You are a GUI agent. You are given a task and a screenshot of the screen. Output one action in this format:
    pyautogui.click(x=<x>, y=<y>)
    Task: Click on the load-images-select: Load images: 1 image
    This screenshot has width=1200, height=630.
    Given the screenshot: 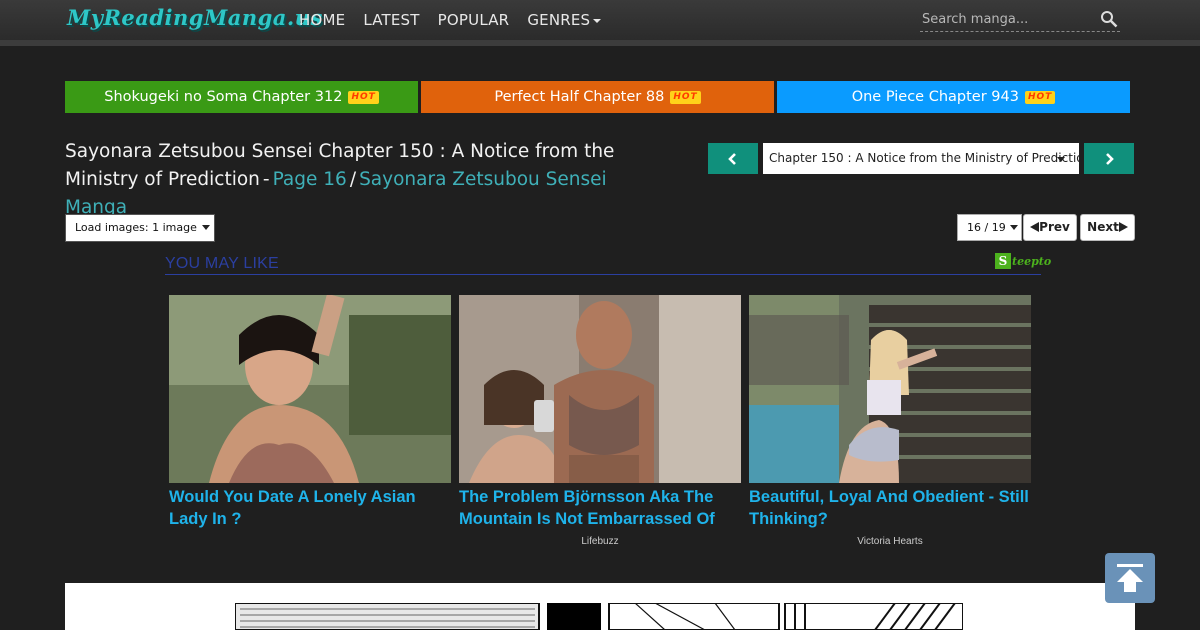 What is the action you would take?
    pyautogui.click(x=140, y=228)
    